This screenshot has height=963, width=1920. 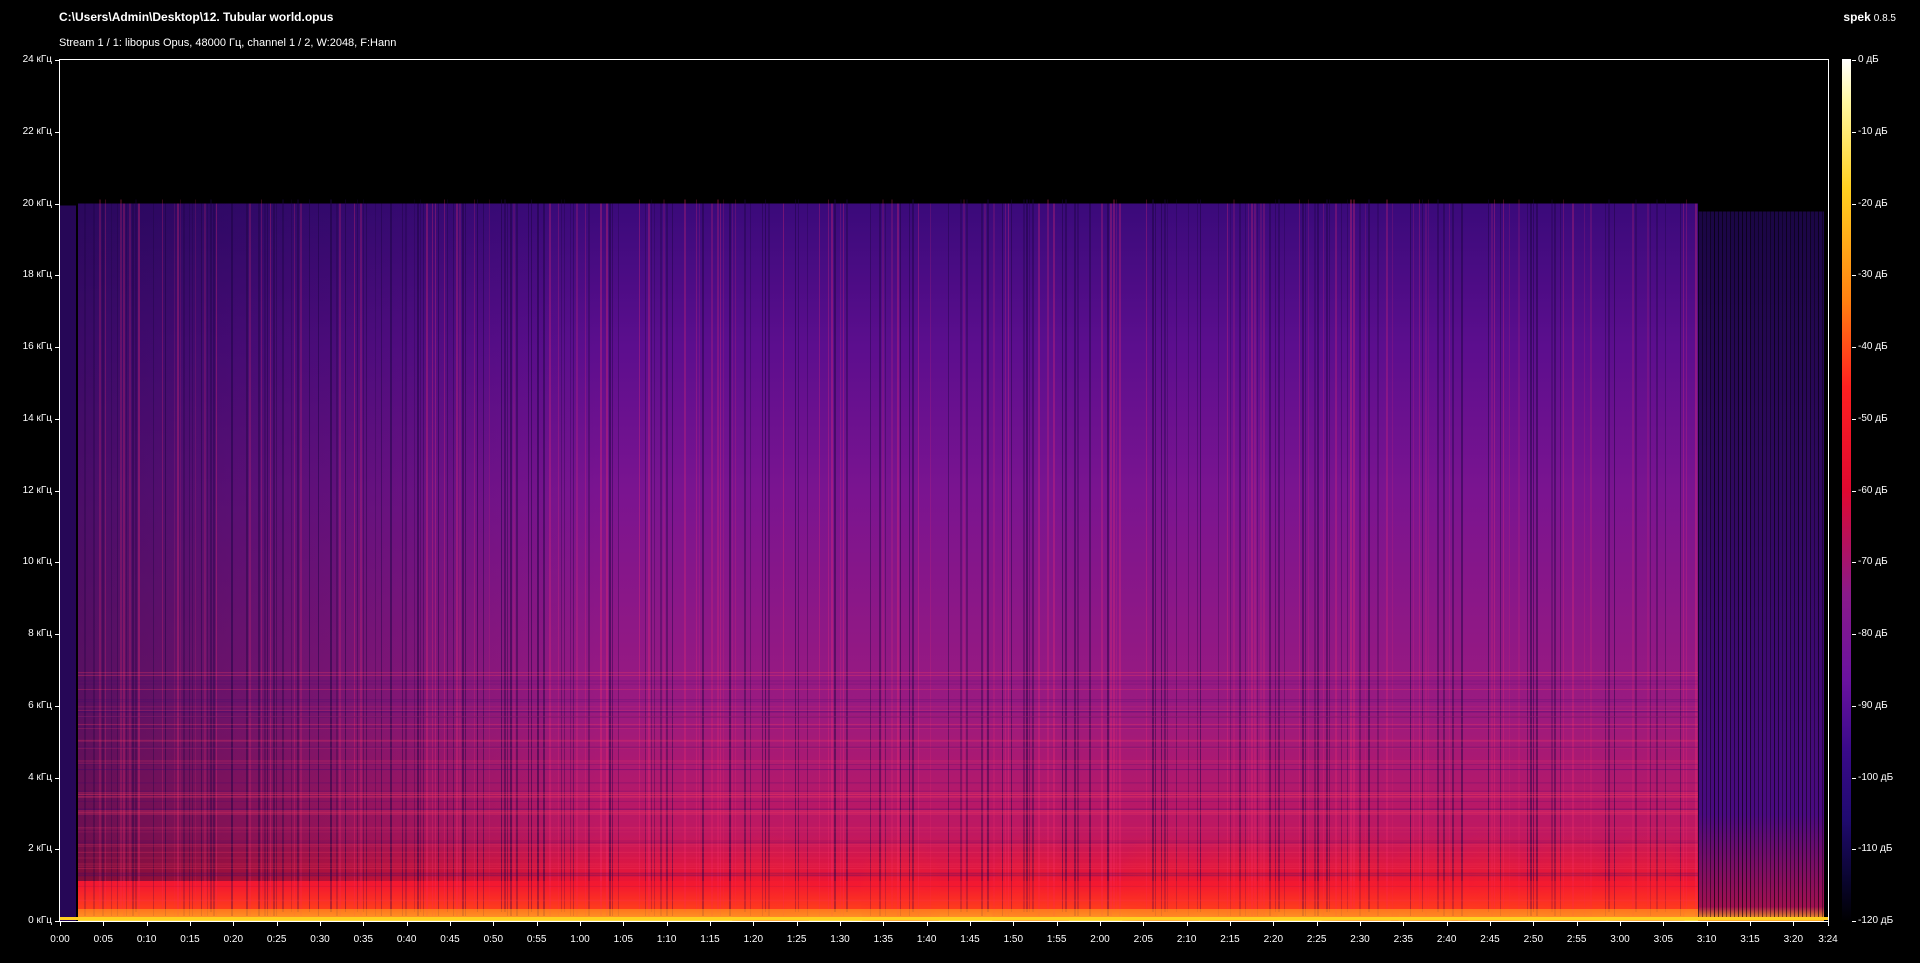 What do you see at coordinates (37, 275) in the screenshot?
I see `frequency-tick-label: 18 кГц` at bounding box center [37, 275].